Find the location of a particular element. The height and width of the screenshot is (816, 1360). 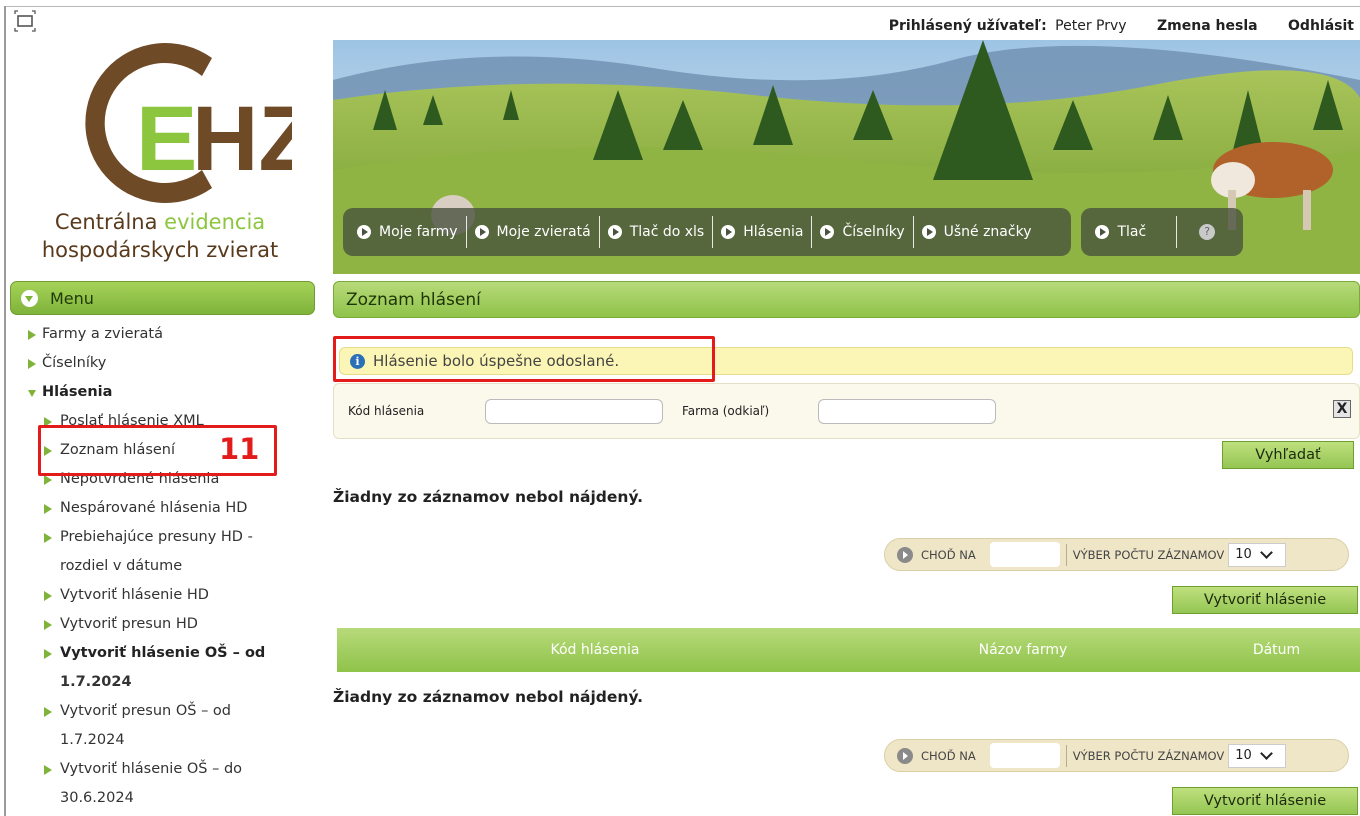

pager-bottom: CHOĎ NA VÝBER POČTU ZÁZNAMOV 10 is located at coordinates (1116, 755).